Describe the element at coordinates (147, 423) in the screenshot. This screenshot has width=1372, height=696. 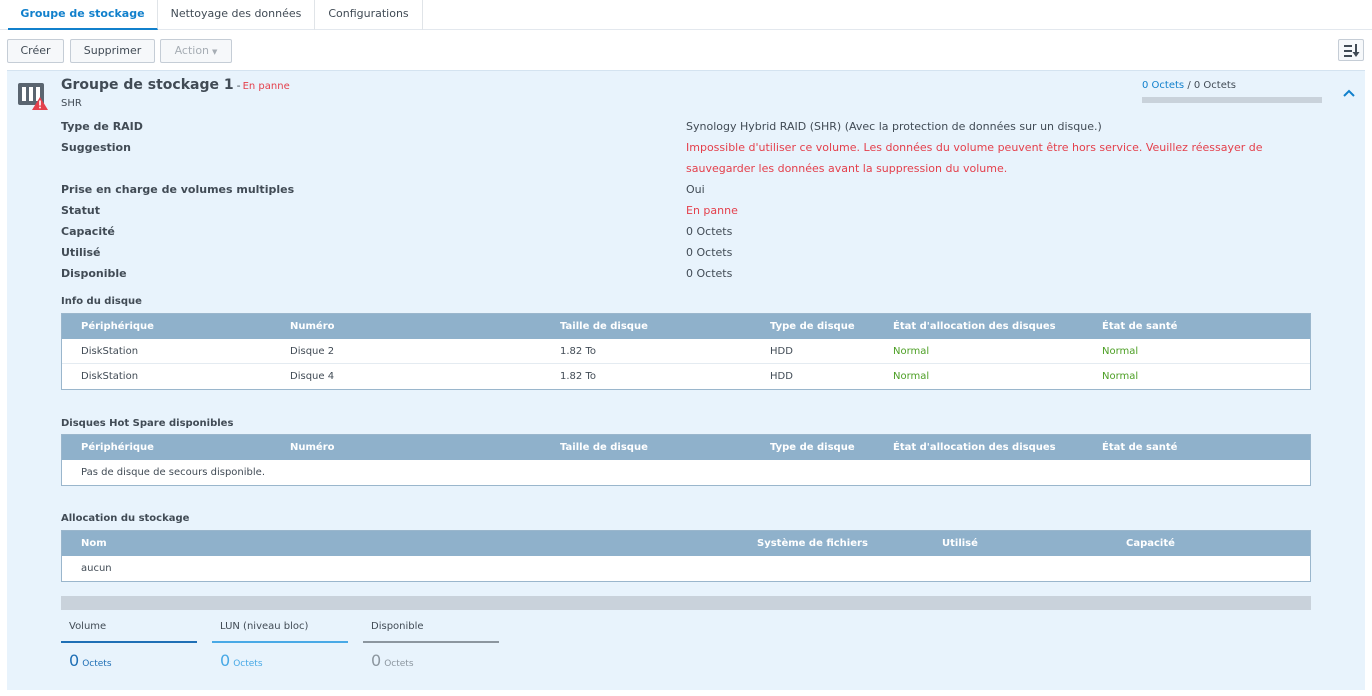
I see `hot-spare-title: Disques Hot Spare disponibles` at that location.